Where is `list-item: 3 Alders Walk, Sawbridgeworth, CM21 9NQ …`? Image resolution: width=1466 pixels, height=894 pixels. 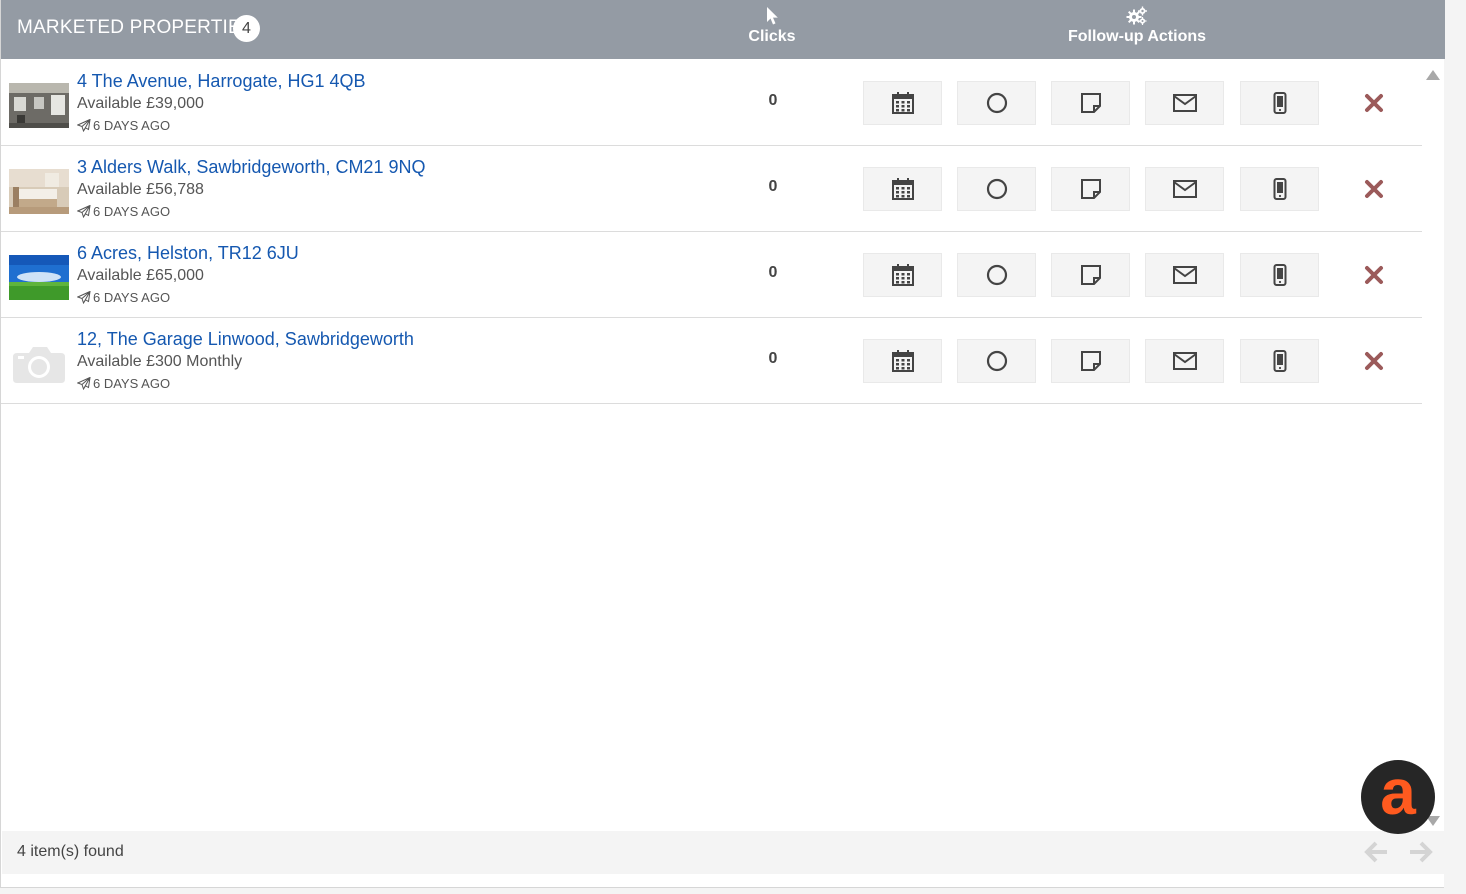 list-item: 3 Alders Walk, Sawbridgeworth, CM21 9NQ … is located at coordinates (711, 189).